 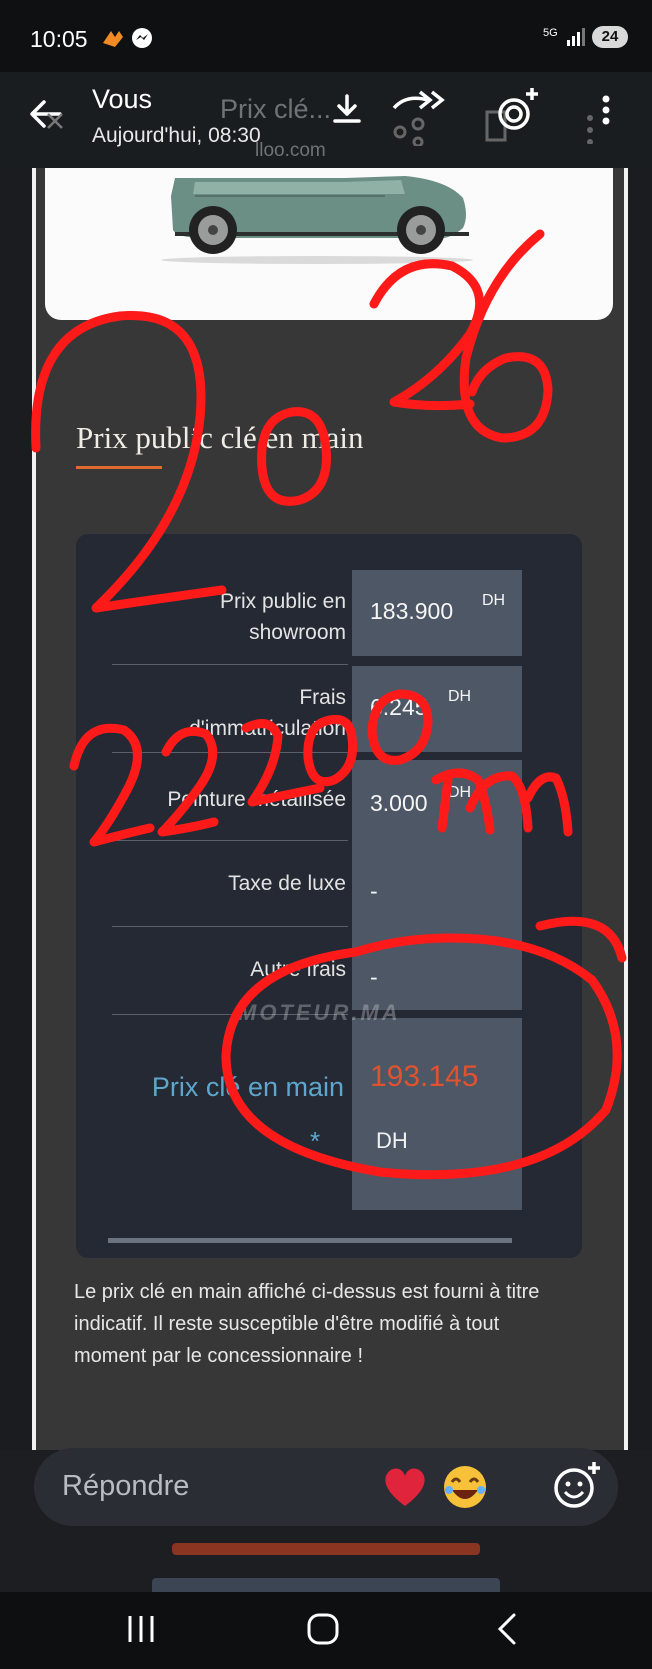 What do you see at coordinates (326, 36) in the screenshot?
I see `status-bar: 10:05 5G 24` at bounding box center [326, 36].